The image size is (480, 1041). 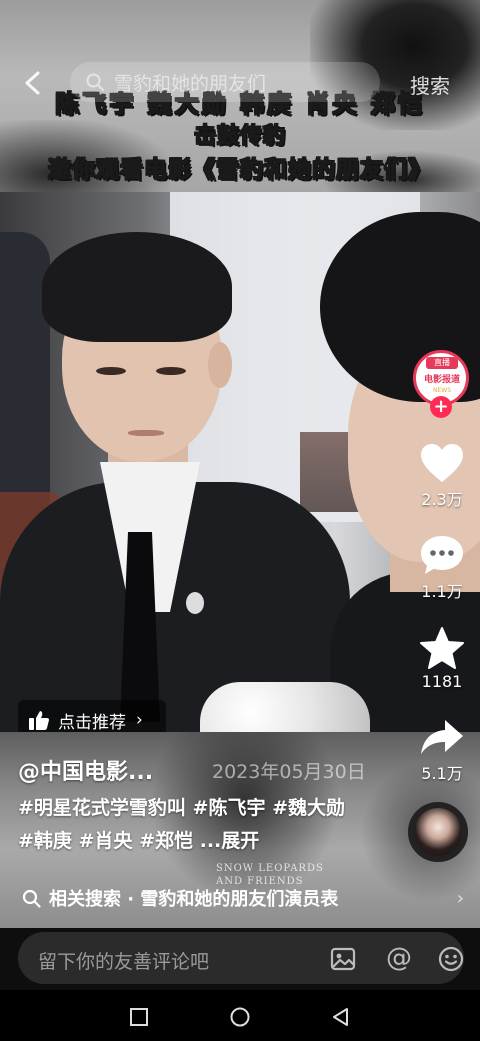 What do you see at coordinates (39, 720) in the screenshot?
I see `thumbs-up-icon` at bounding box center [39, 720].